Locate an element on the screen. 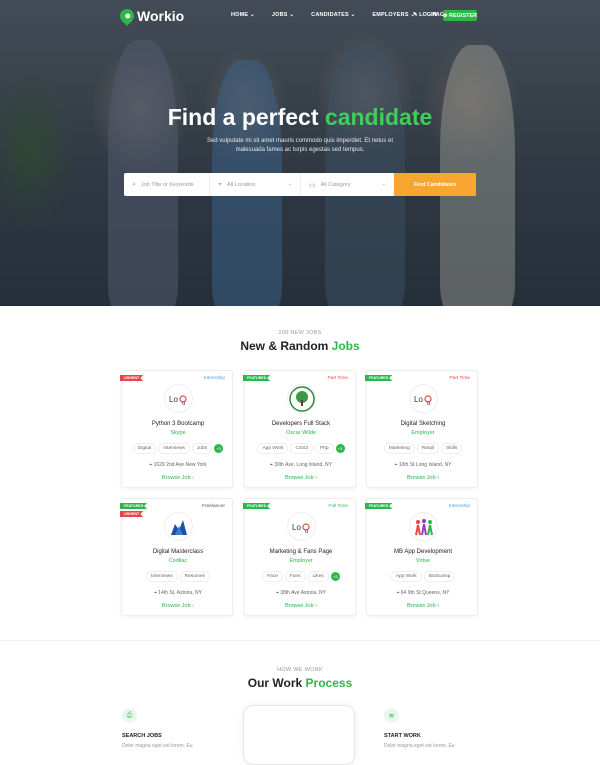 The width and height of the screenshot is (600, 765). nav-item-employers: EMPLOYERS ⌄ is located at coordinates (393, 15).